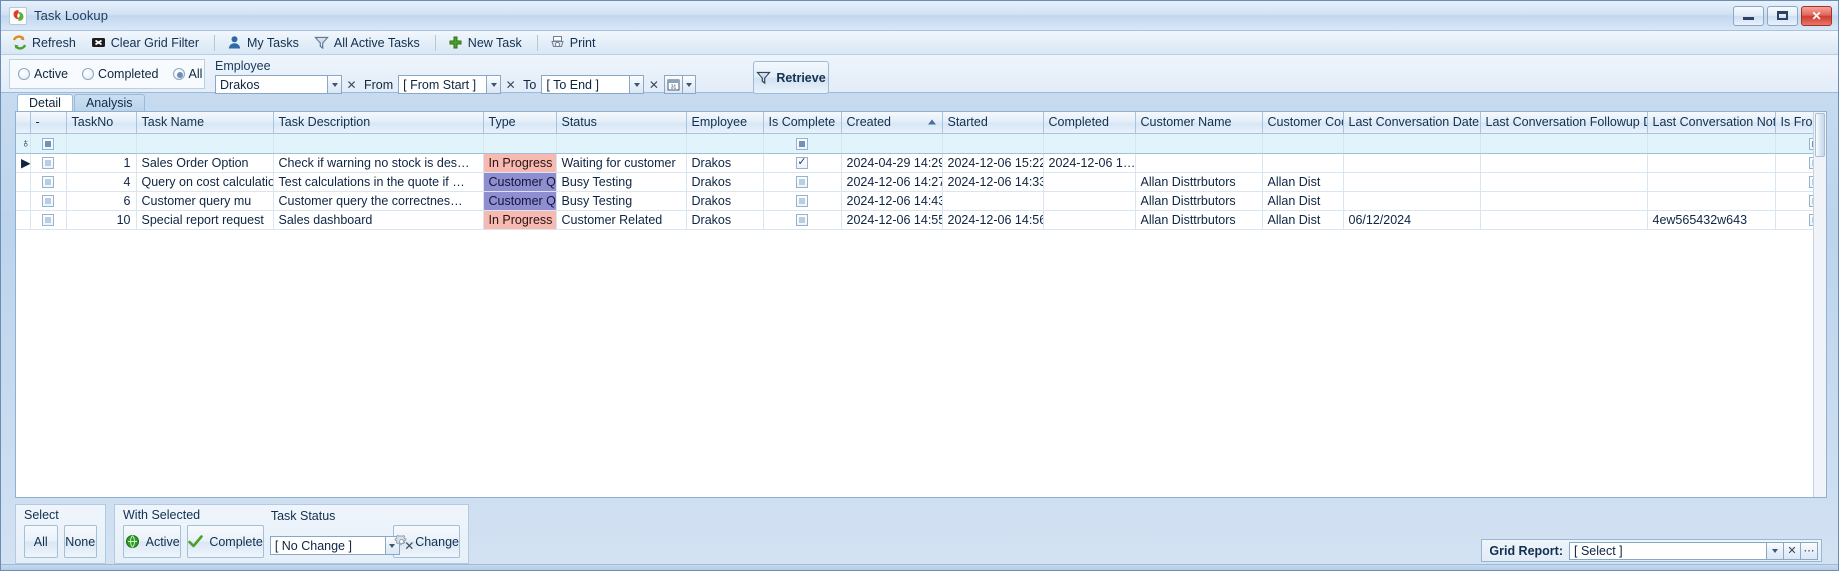  I want to click on grid-header-status: Status, so click(621, 123).